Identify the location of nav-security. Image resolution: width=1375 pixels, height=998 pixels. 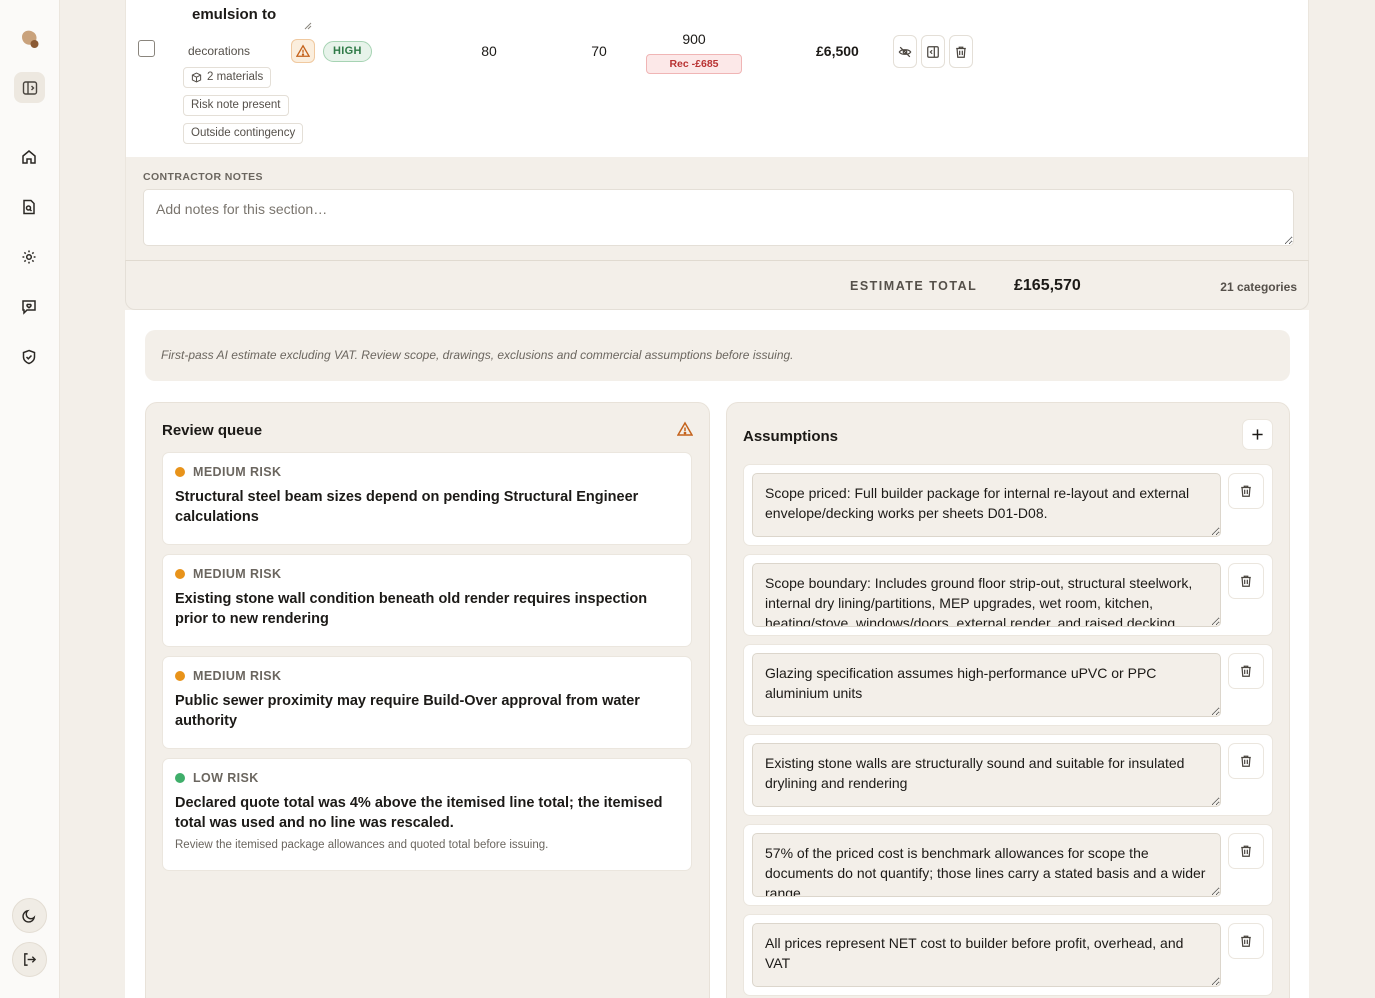
(29, 357).